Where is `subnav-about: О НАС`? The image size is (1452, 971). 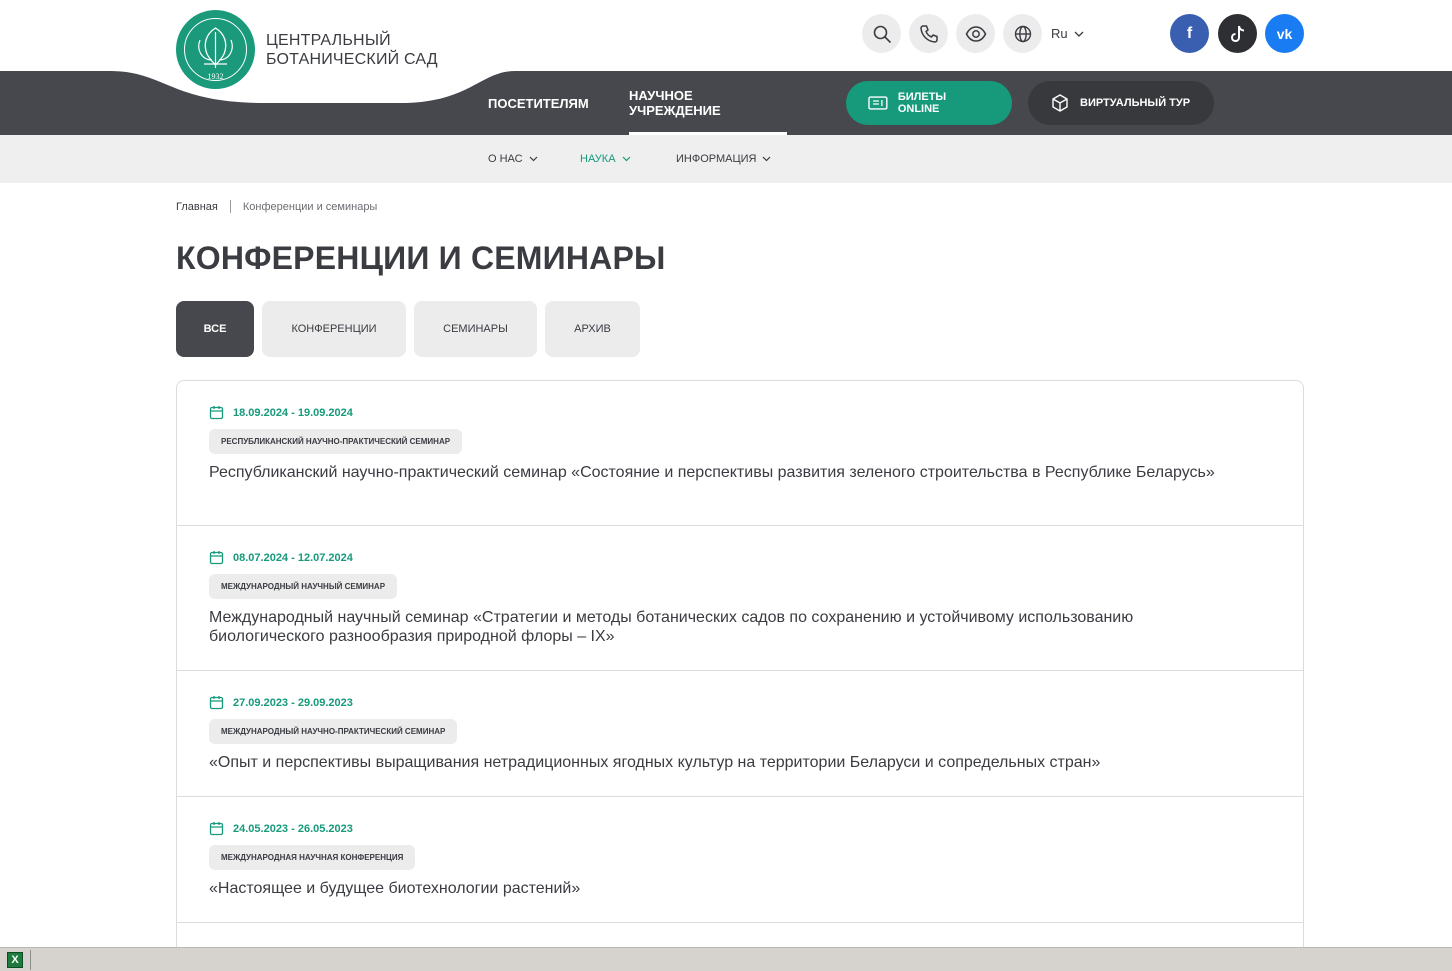 subnav-about: О НАС is located at coordinates (513, 159).